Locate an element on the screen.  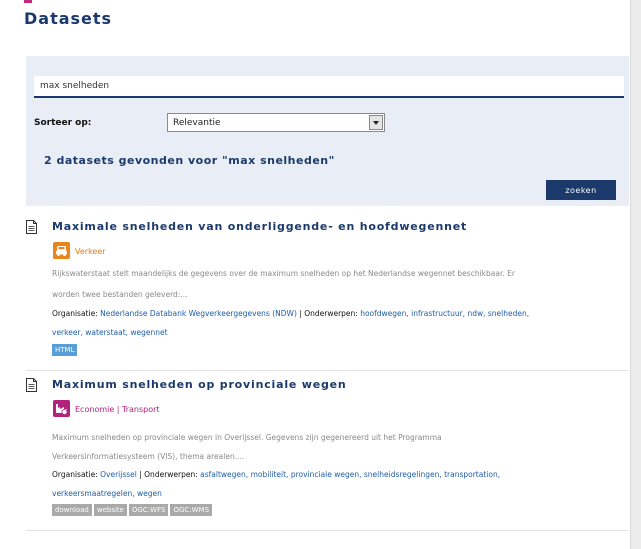
page-title: Datasets is located at coordinates (68, 18).